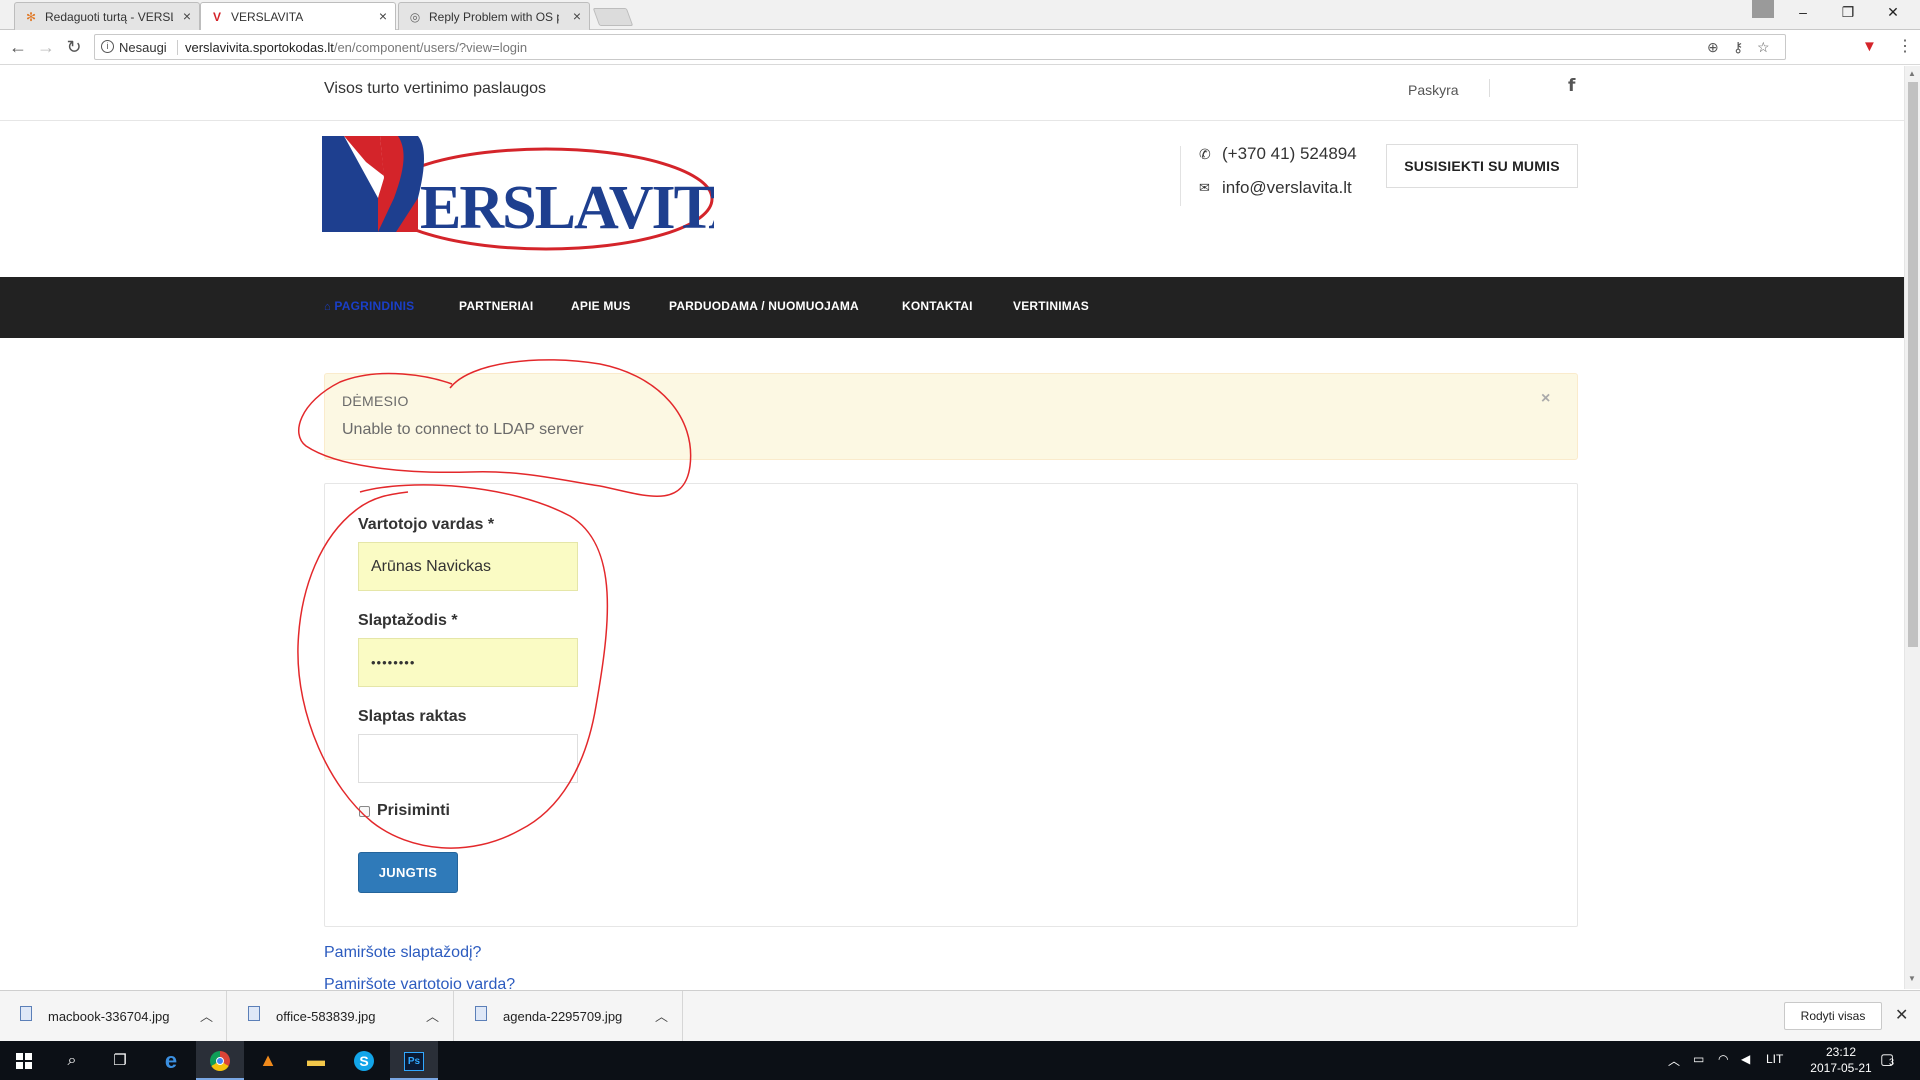 Image resolution: width=1920 pixels, height=1080 pixels. What do you see at coordinates (1433, 90) in the screenshot?
I see `account-link: Paskyra` at bounding box center [1433, 90].